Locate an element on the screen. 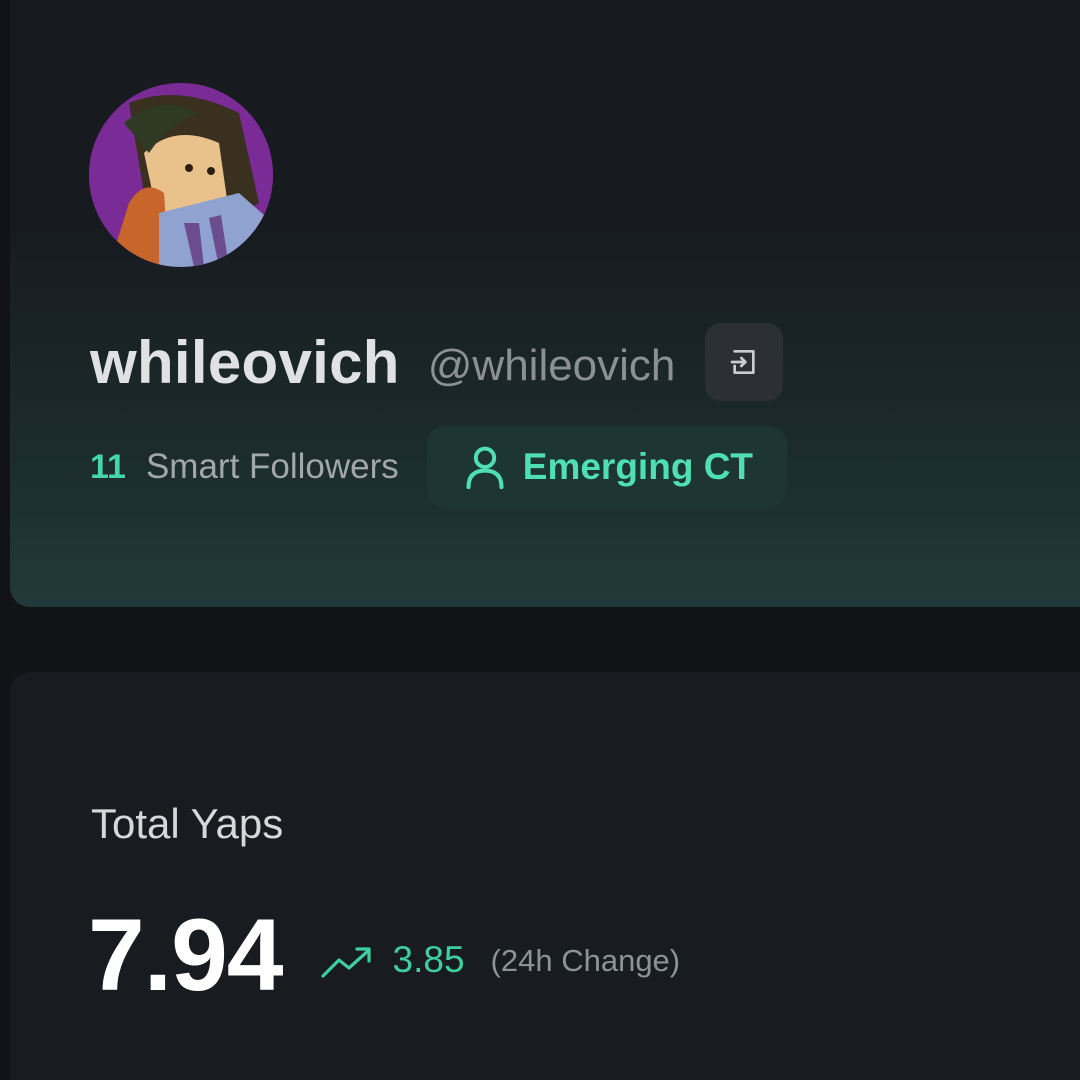 The height and width of the screenshot is (1080, 1080). tier-badge: Emerging CT is located at coordinates (607, 467).